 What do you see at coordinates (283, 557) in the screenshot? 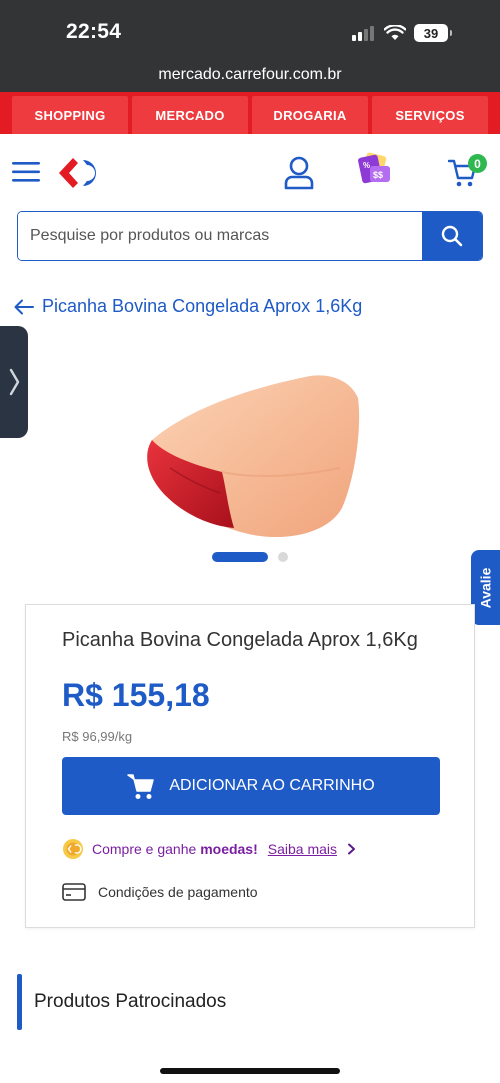
I see `carousel-dot` at bounding box center [283, 557].